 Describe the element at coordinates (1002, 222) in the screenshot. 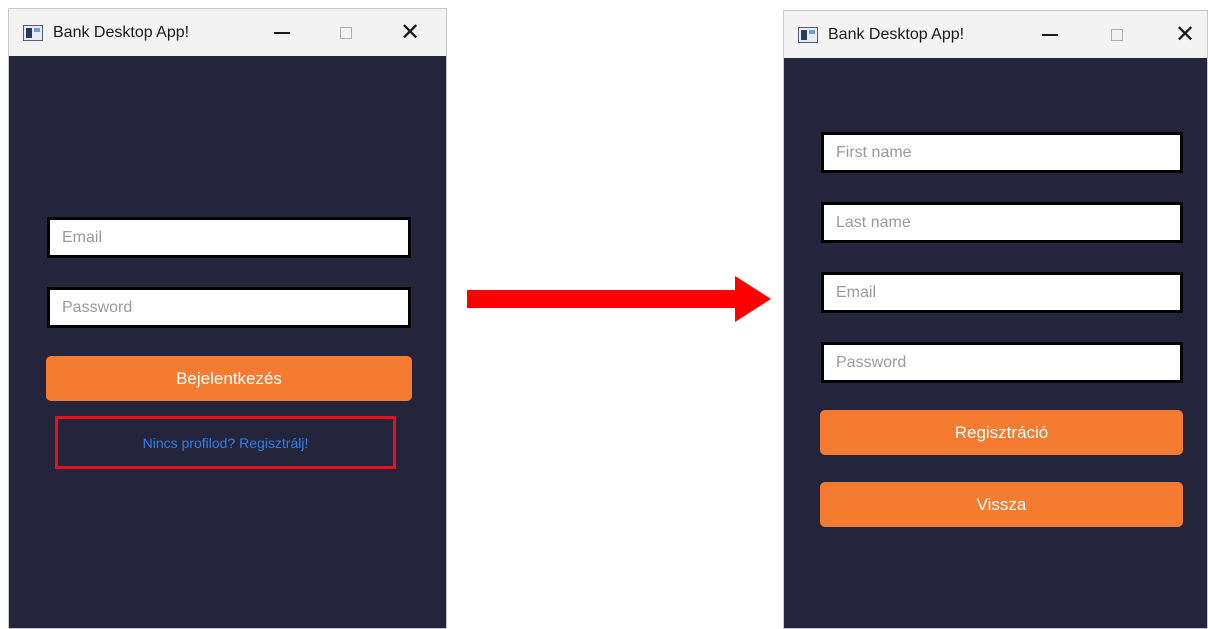

I see `last-name-field: Last name` at that location.